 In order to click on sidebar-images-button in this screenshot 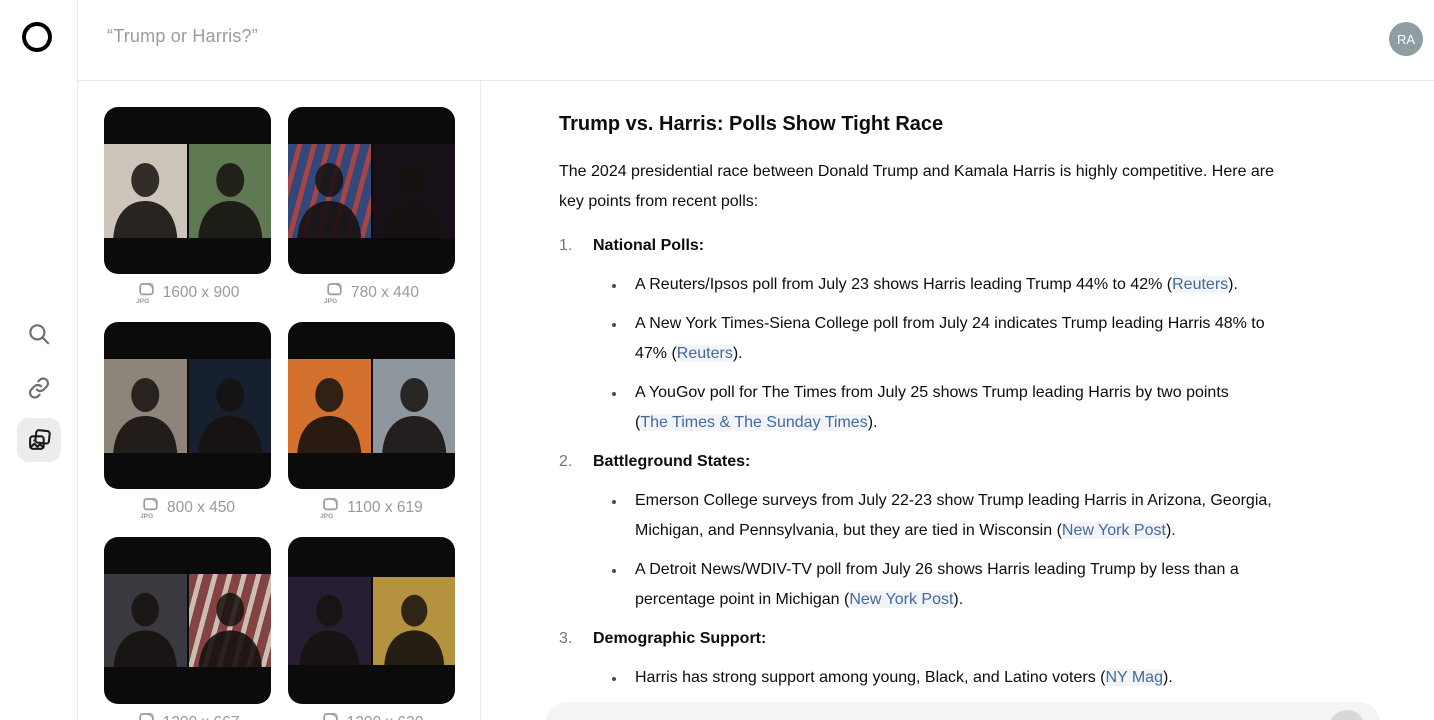, I will do `click(39, 440)`.